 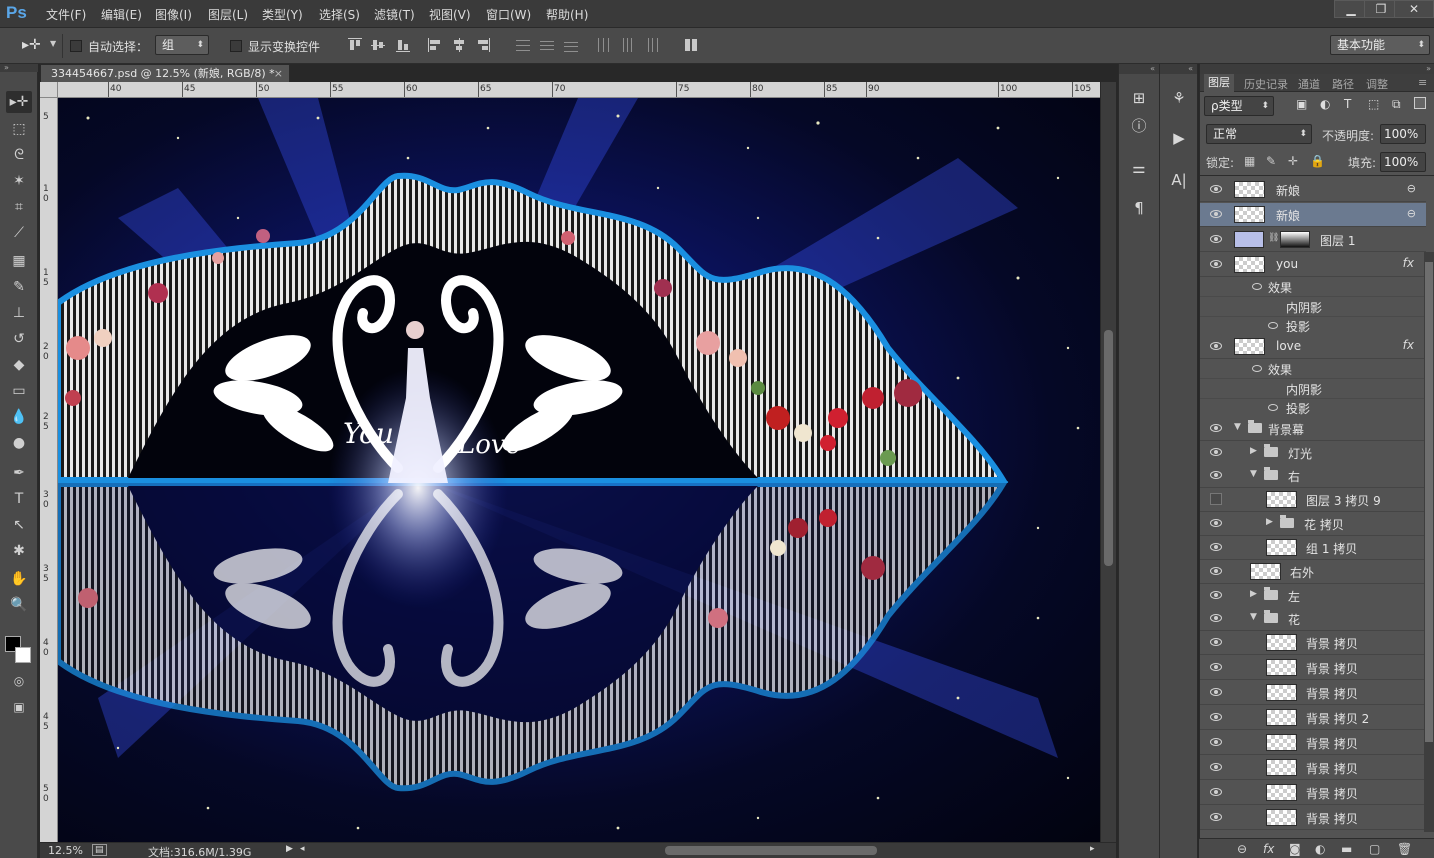 What do you see at coordinates (1139, 126) in the screenshot?
I see `info-icon: ⓘ` at bounding box center [1139, 126].